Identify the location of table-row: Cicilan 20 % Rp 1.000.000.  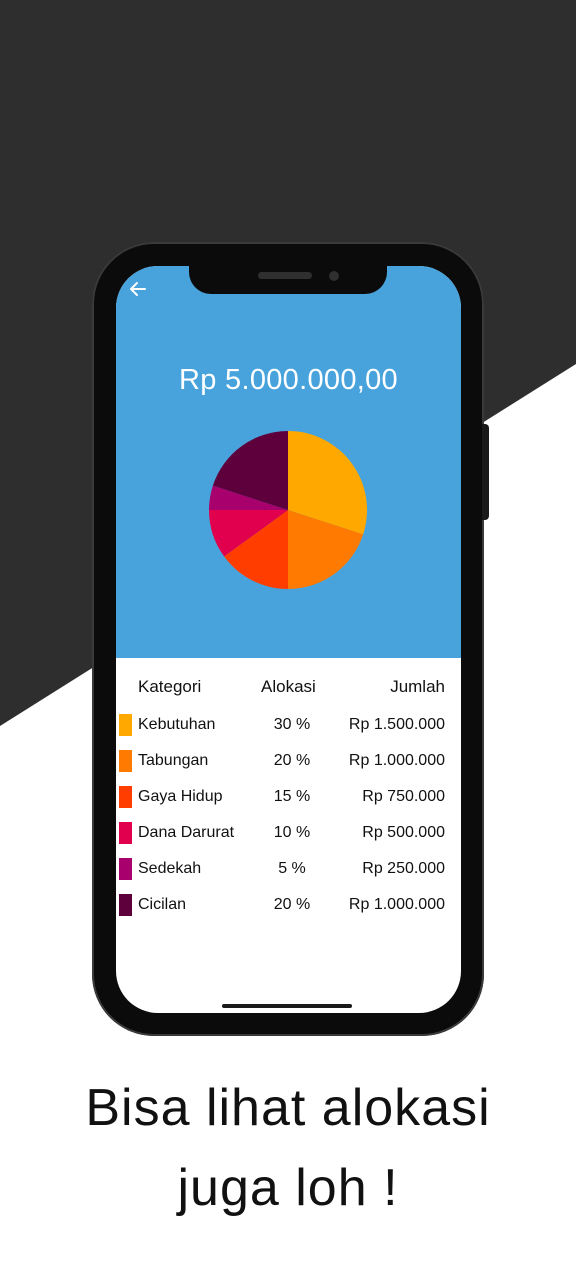
(288, 910).